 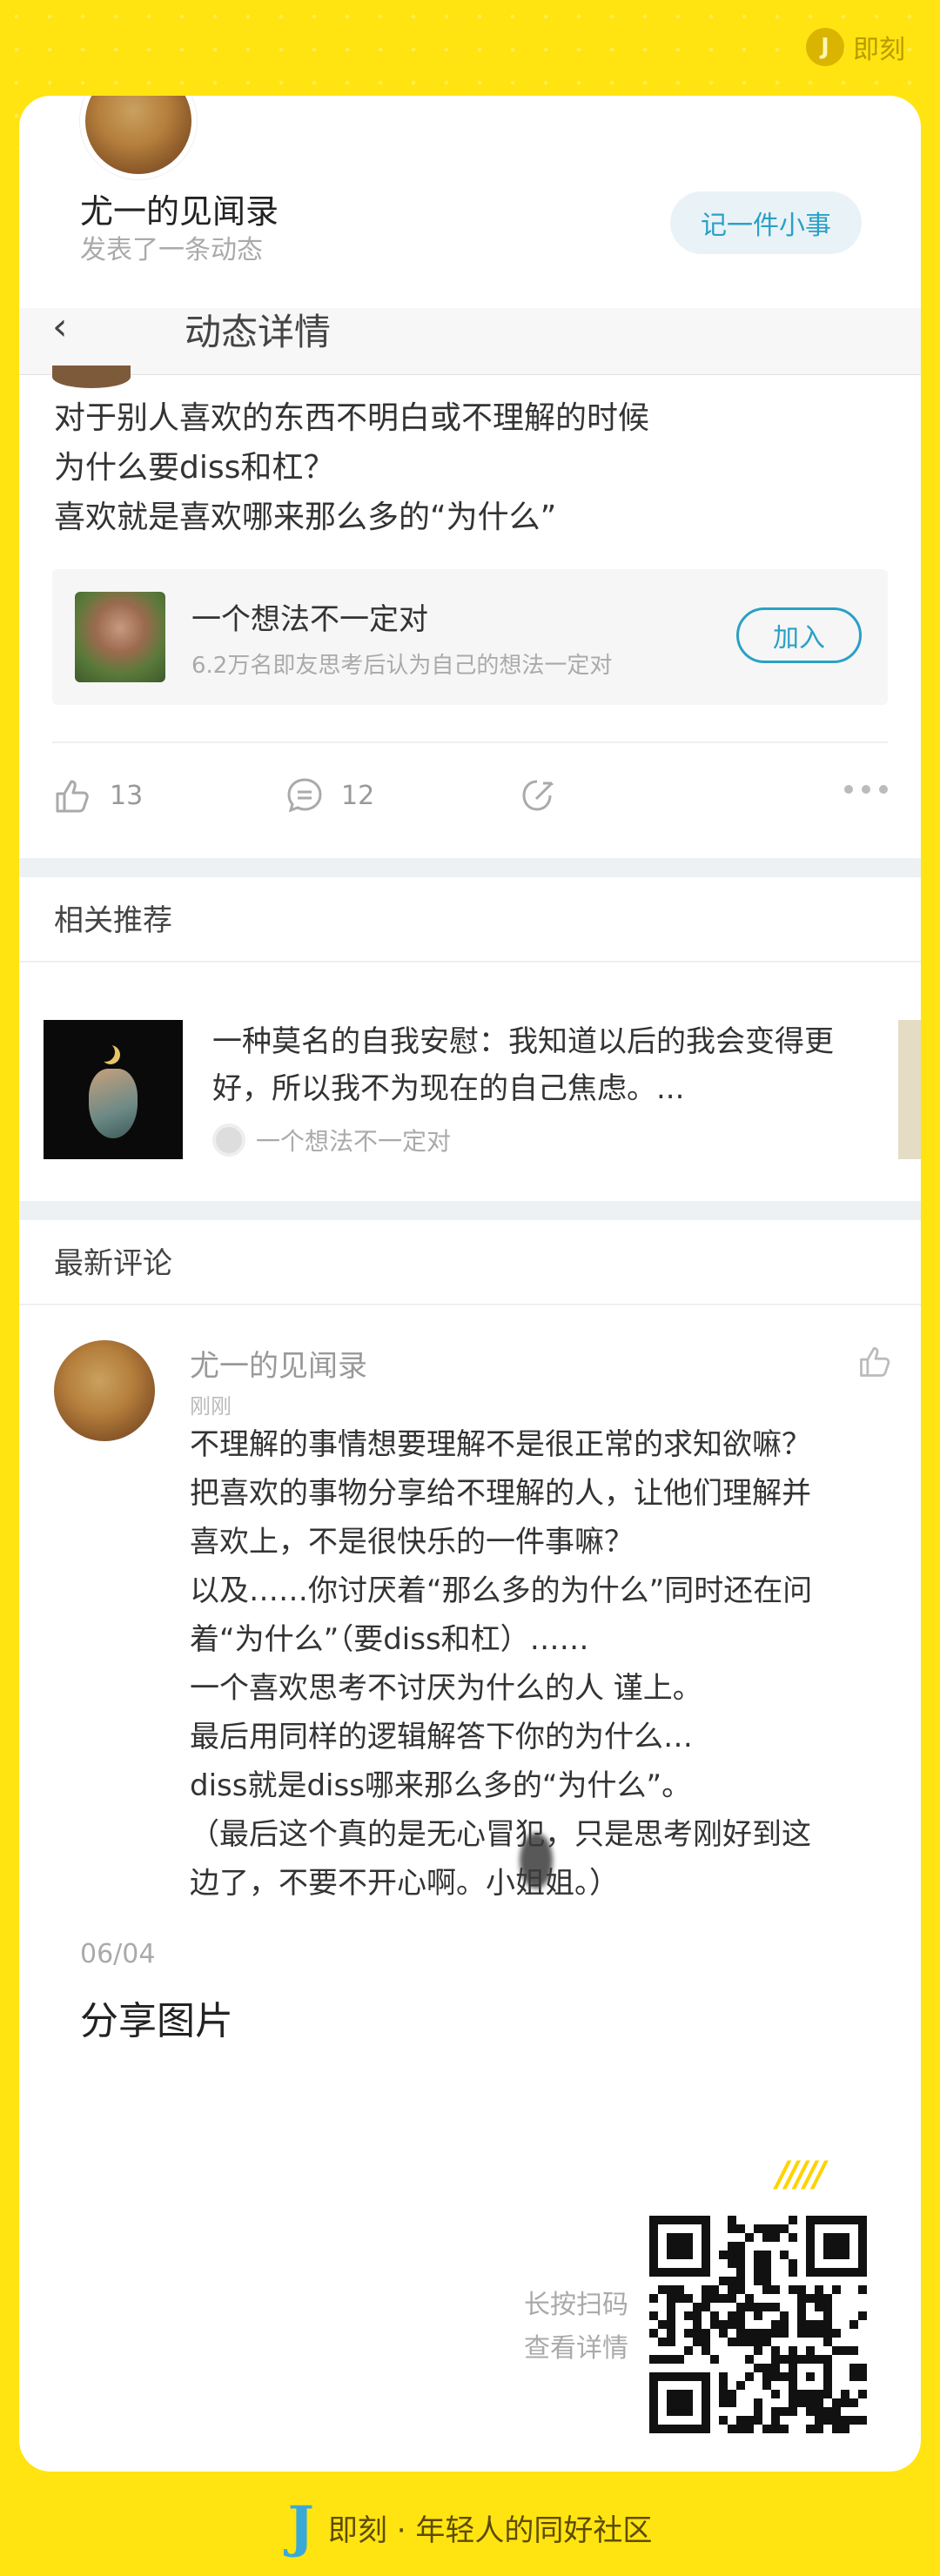 I want to click on comment-action: 12, so click(x=329, y=795).